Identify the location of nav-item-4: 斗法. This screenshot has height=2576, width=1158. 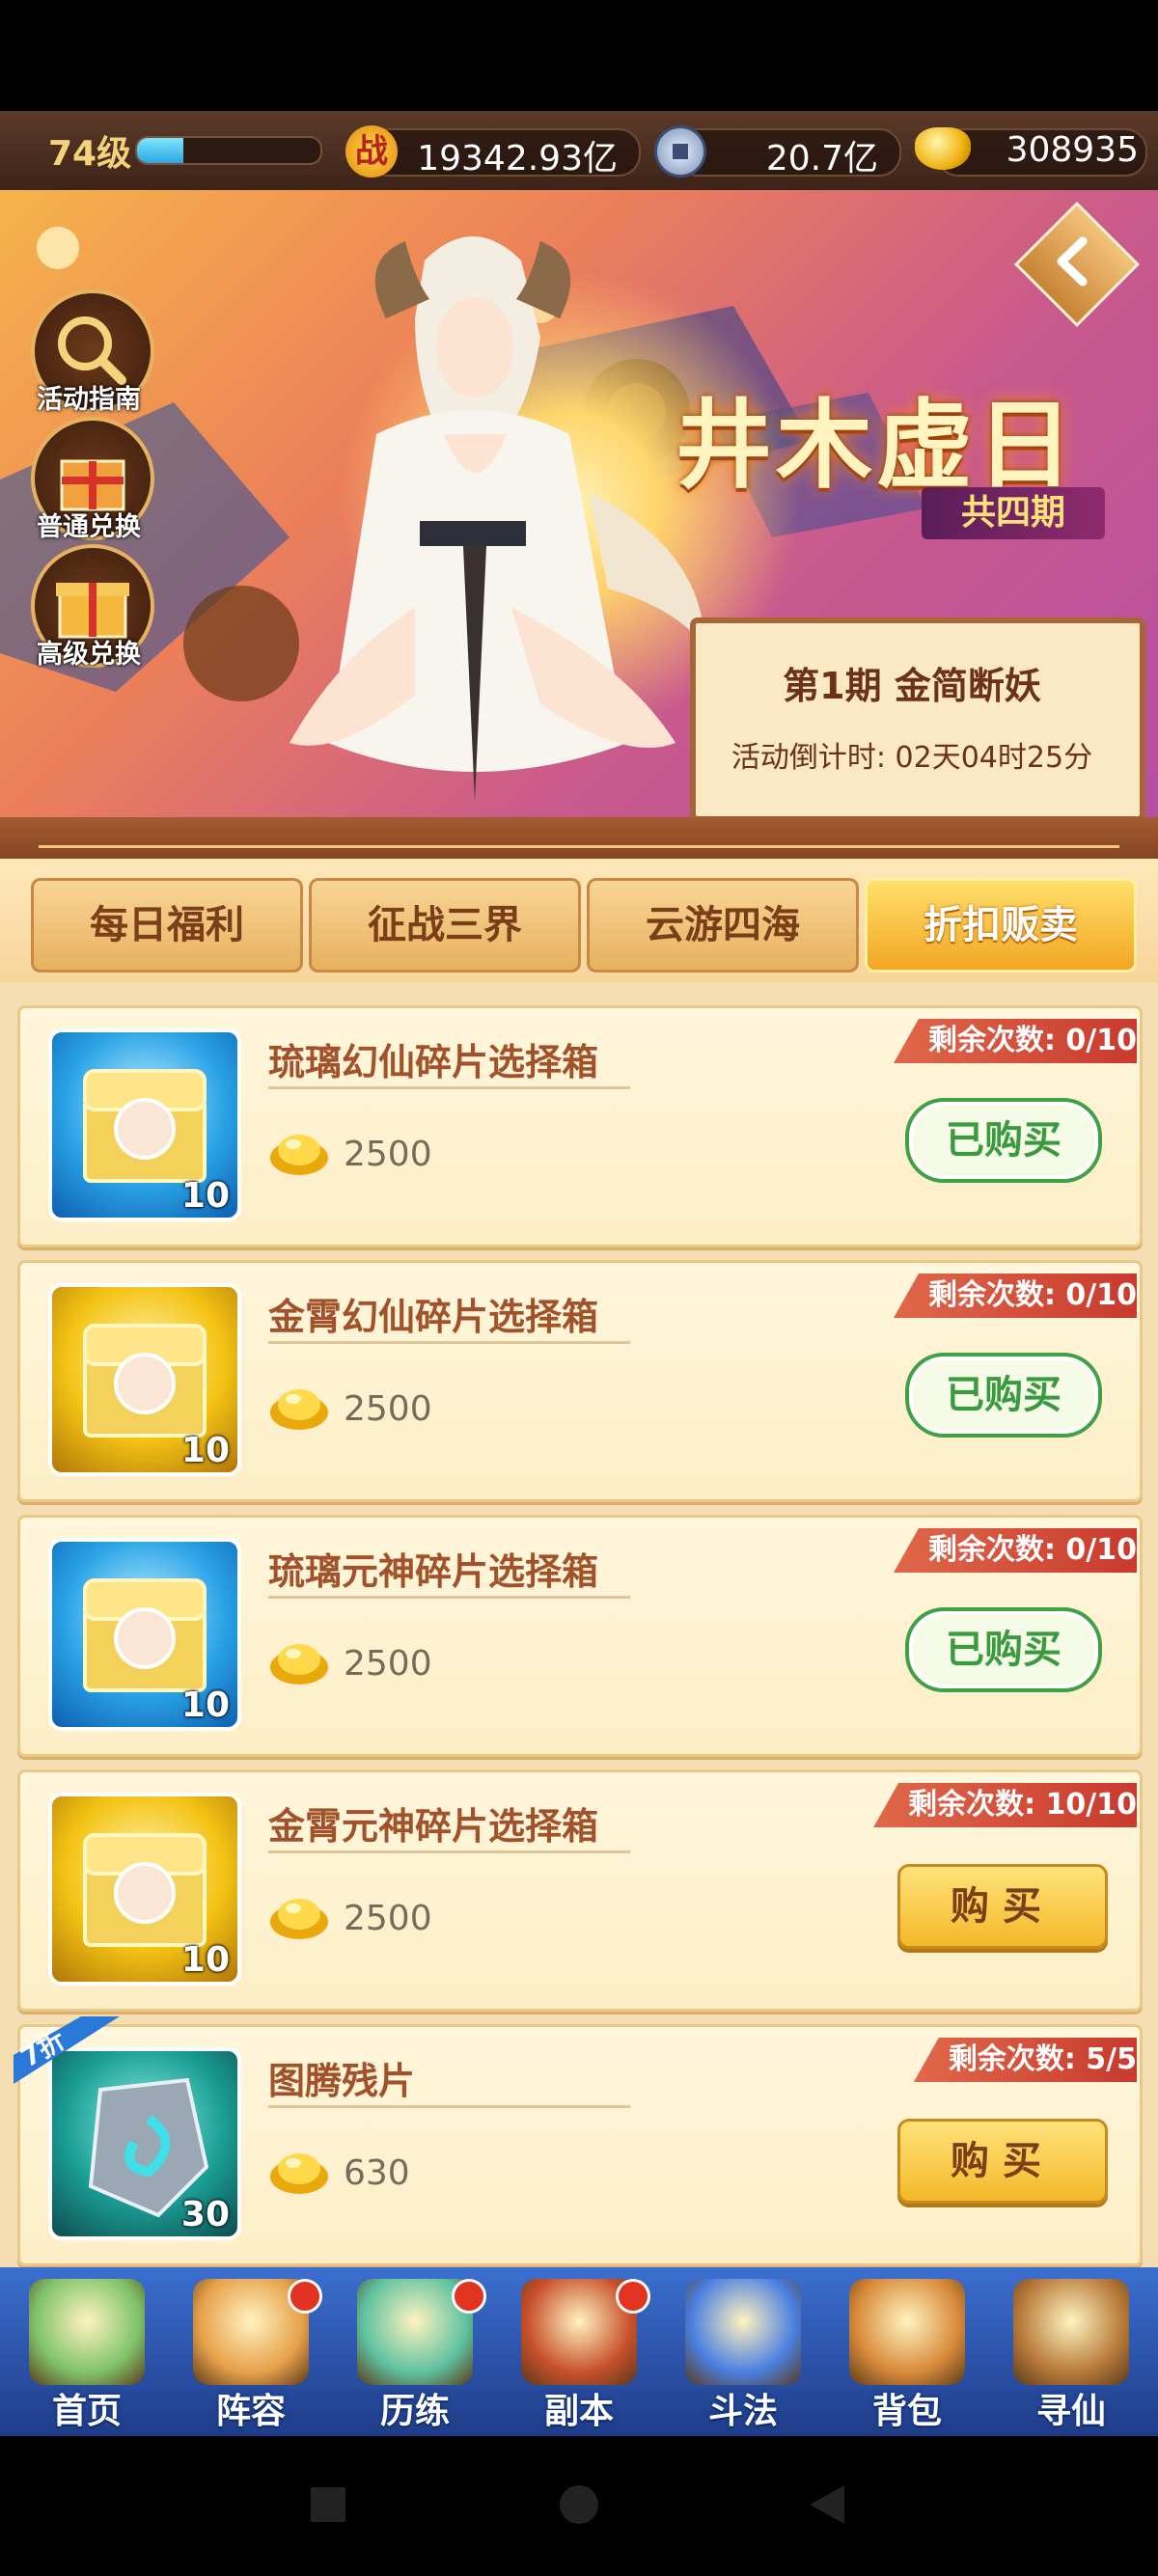
(743, 2351).